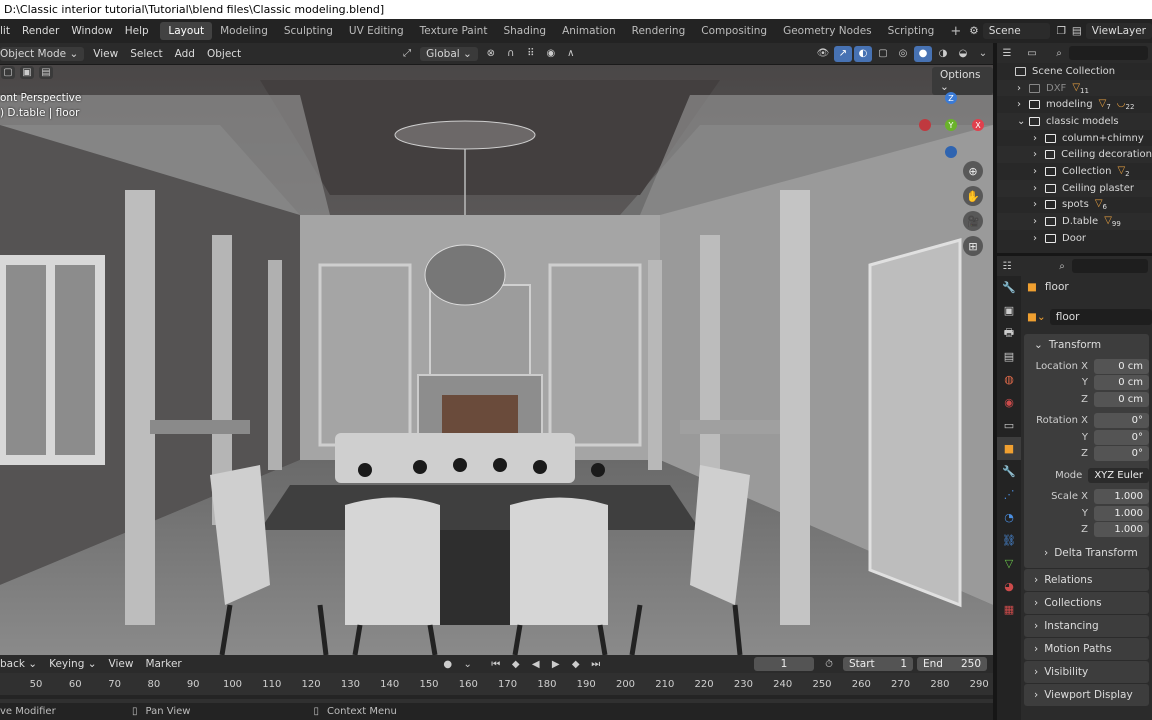 The image size is (1152, 720). Describe the element at coordinates (1074, 104) in the screenshot. I see `outliner-row: › modeling ▽7 ◡22` at that location.